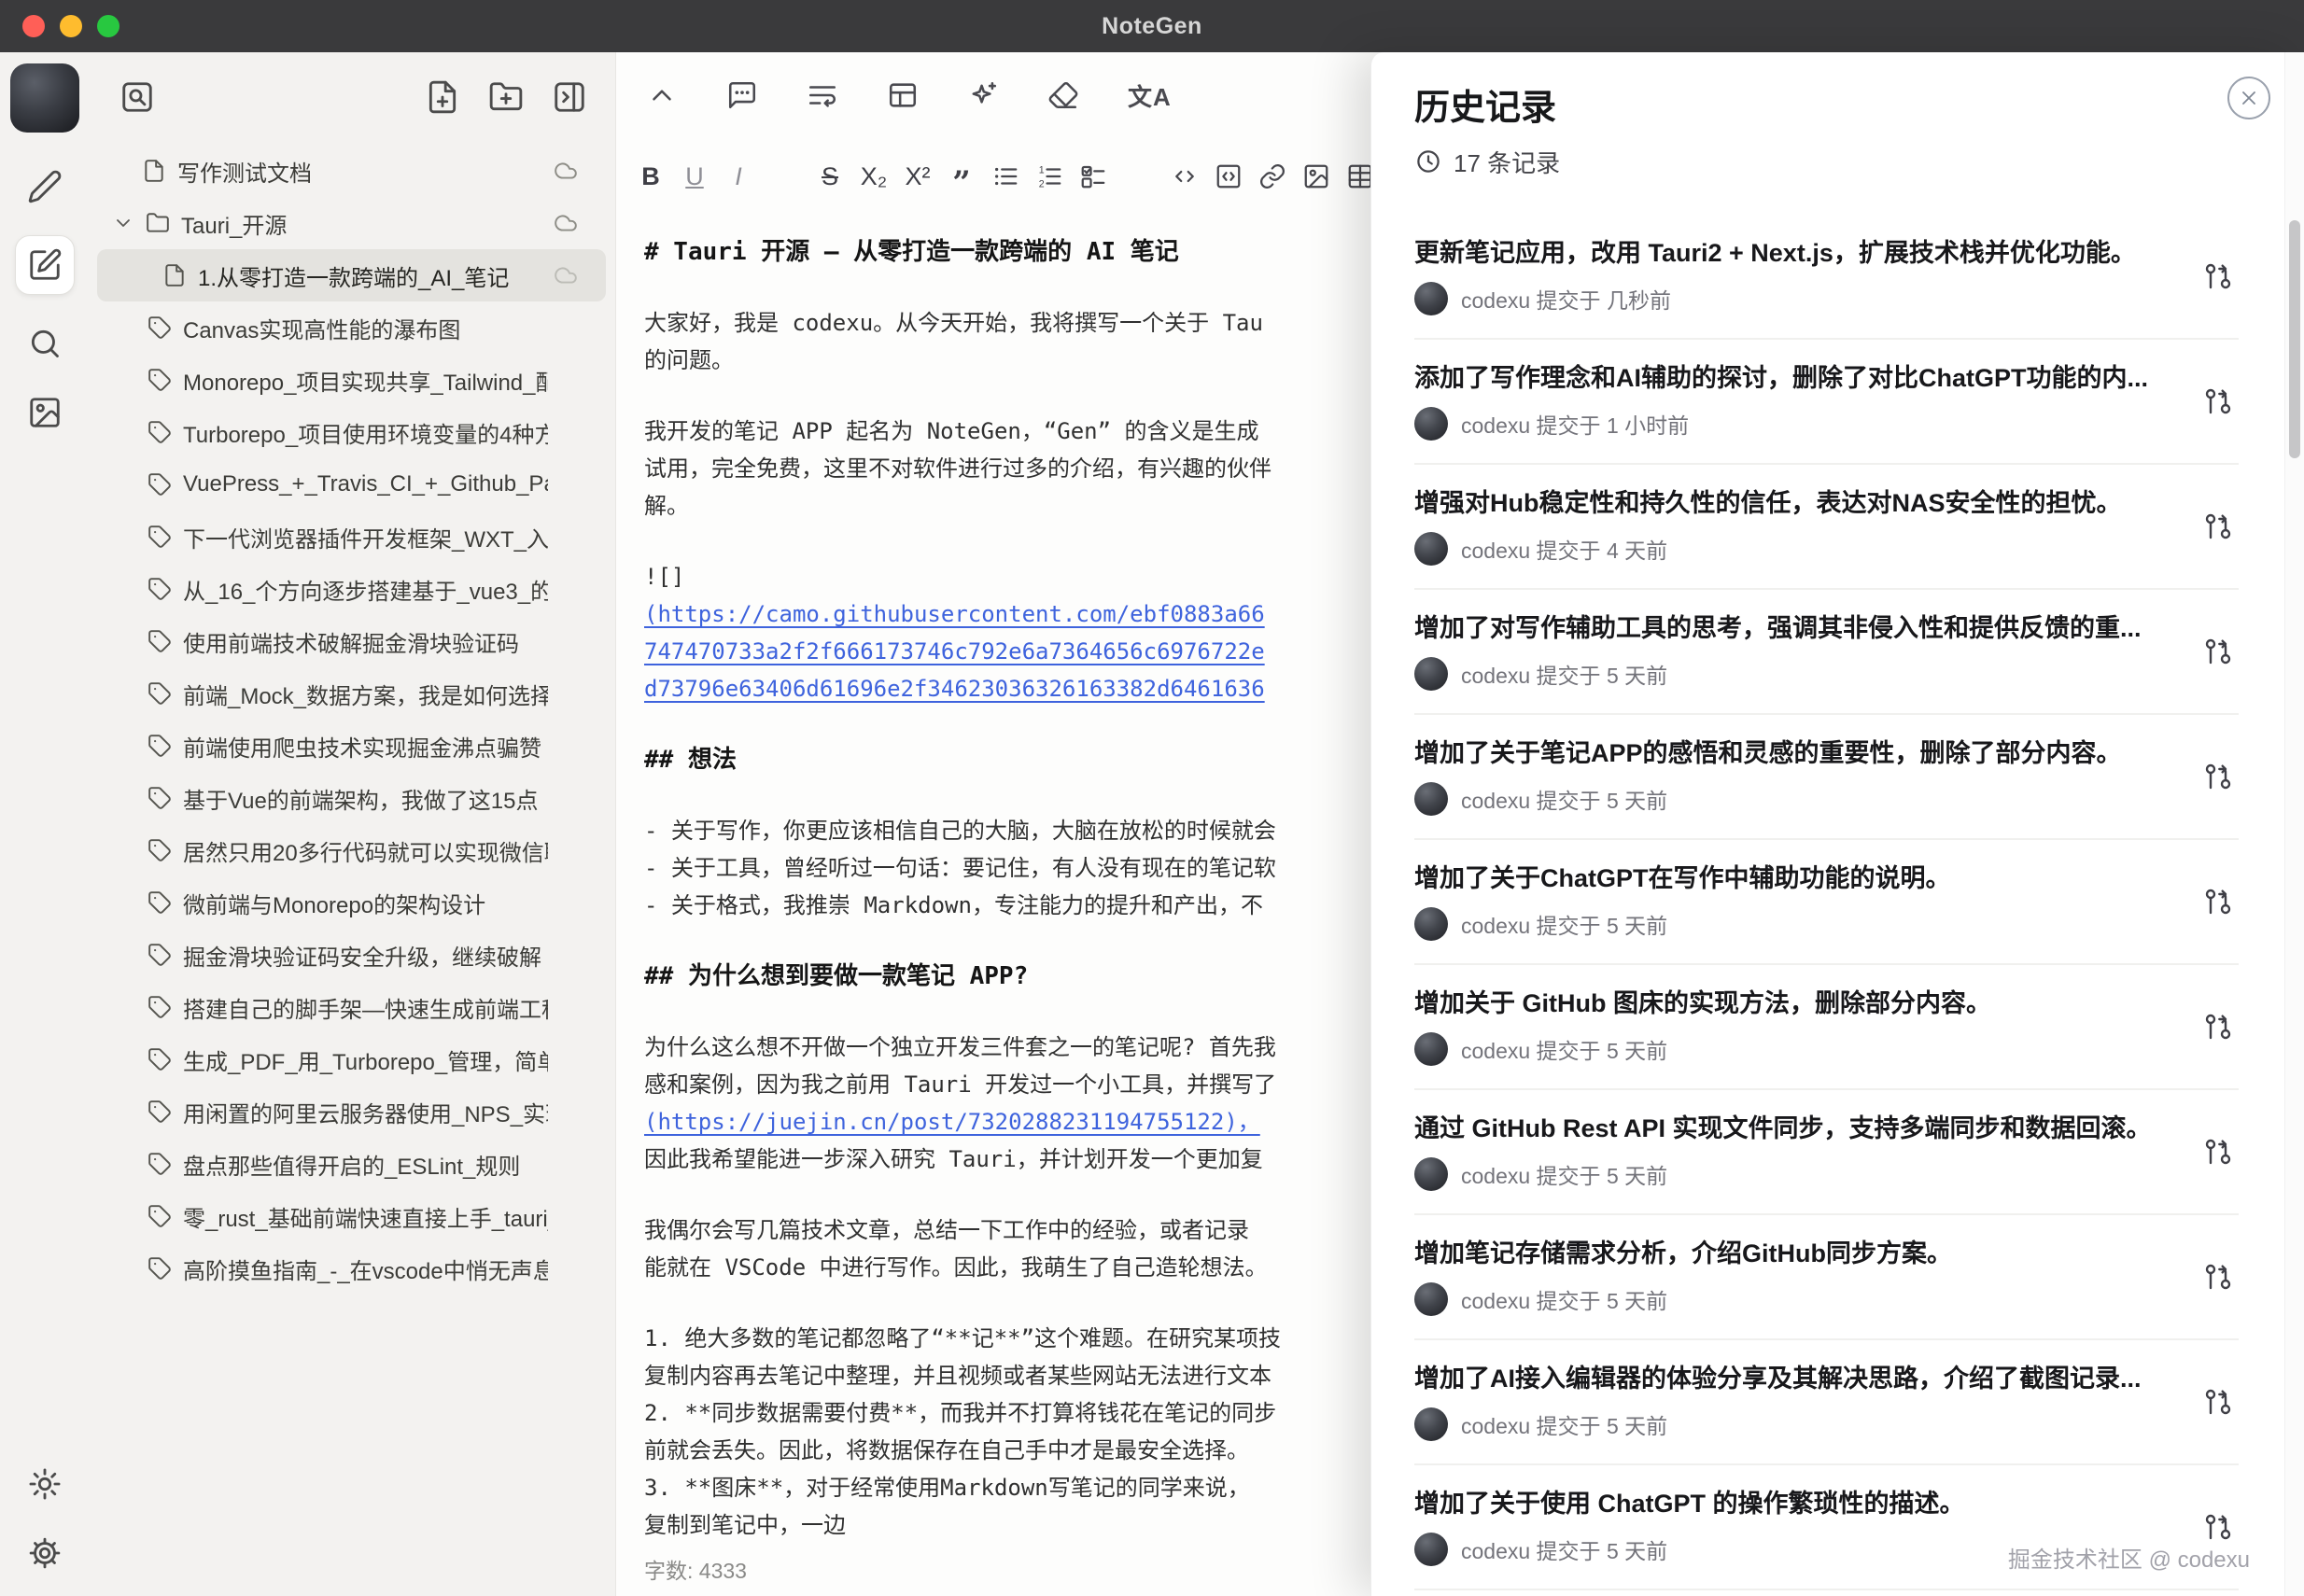 This screenshot has height=1596, width=2304. I want to click on close-window-button, so click(34, 26).